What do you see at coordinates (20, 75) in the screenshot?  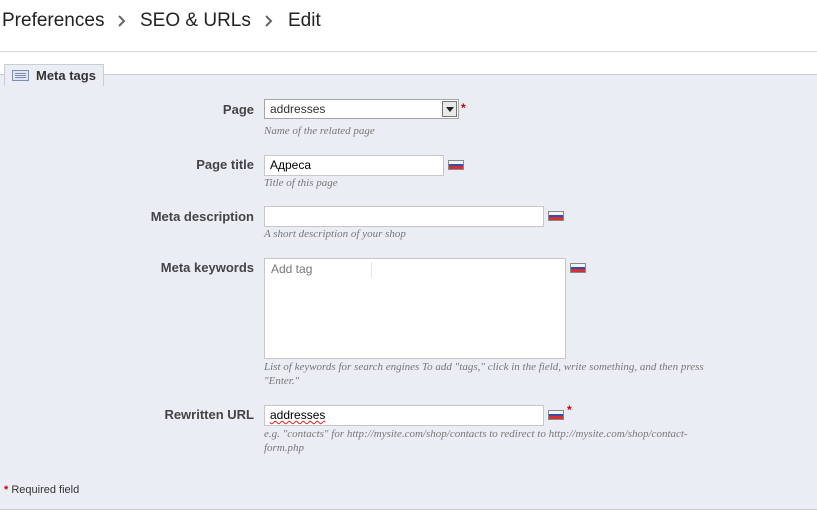 I see `keyboard-icon` at bounding box center [20, 75].